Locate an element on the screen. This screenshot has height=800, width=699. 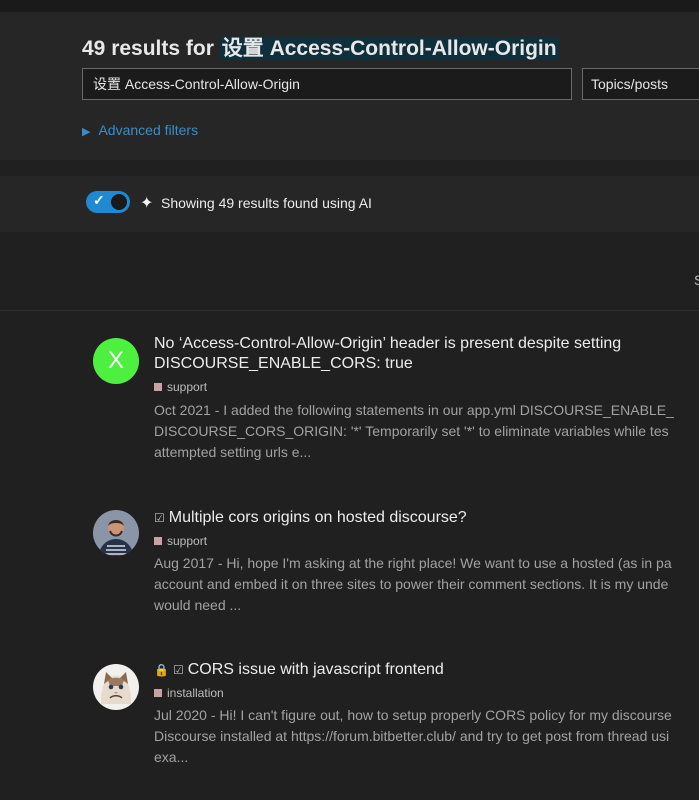
search-type-select: Topics/posts is located at coordinates (640, 84).